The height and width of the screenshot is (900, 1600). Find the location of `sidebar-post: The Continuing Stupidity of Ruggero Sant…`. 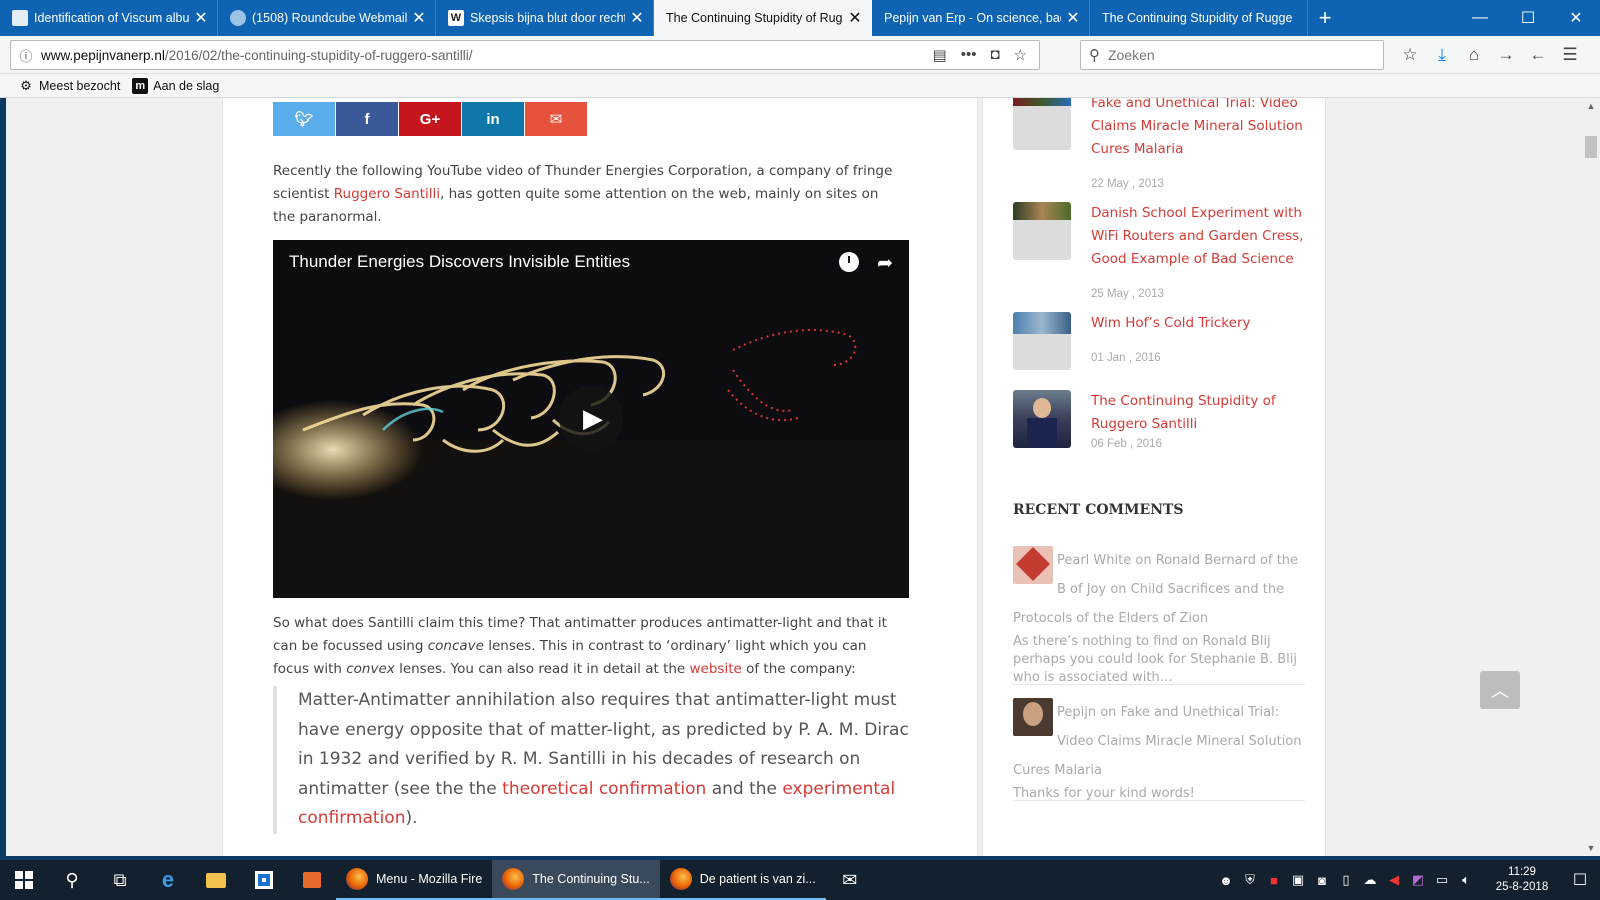

sidebar-post: The Continuing Stupidity of Ruggero Sant… is located at coordinates (1163, 425).